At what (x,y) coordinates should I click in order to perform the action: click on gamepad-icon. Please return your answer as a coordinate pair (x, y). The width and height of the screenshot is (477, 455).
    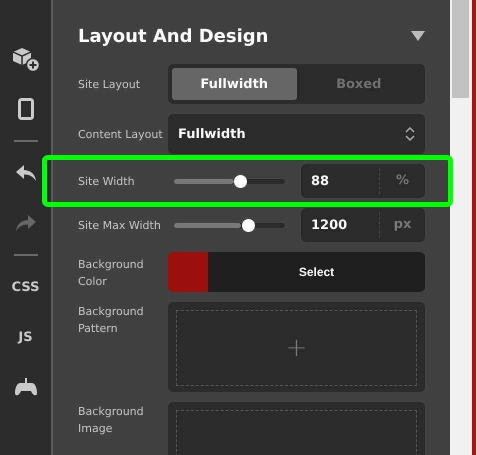
    Looking at the image, I should click on (25, 387).